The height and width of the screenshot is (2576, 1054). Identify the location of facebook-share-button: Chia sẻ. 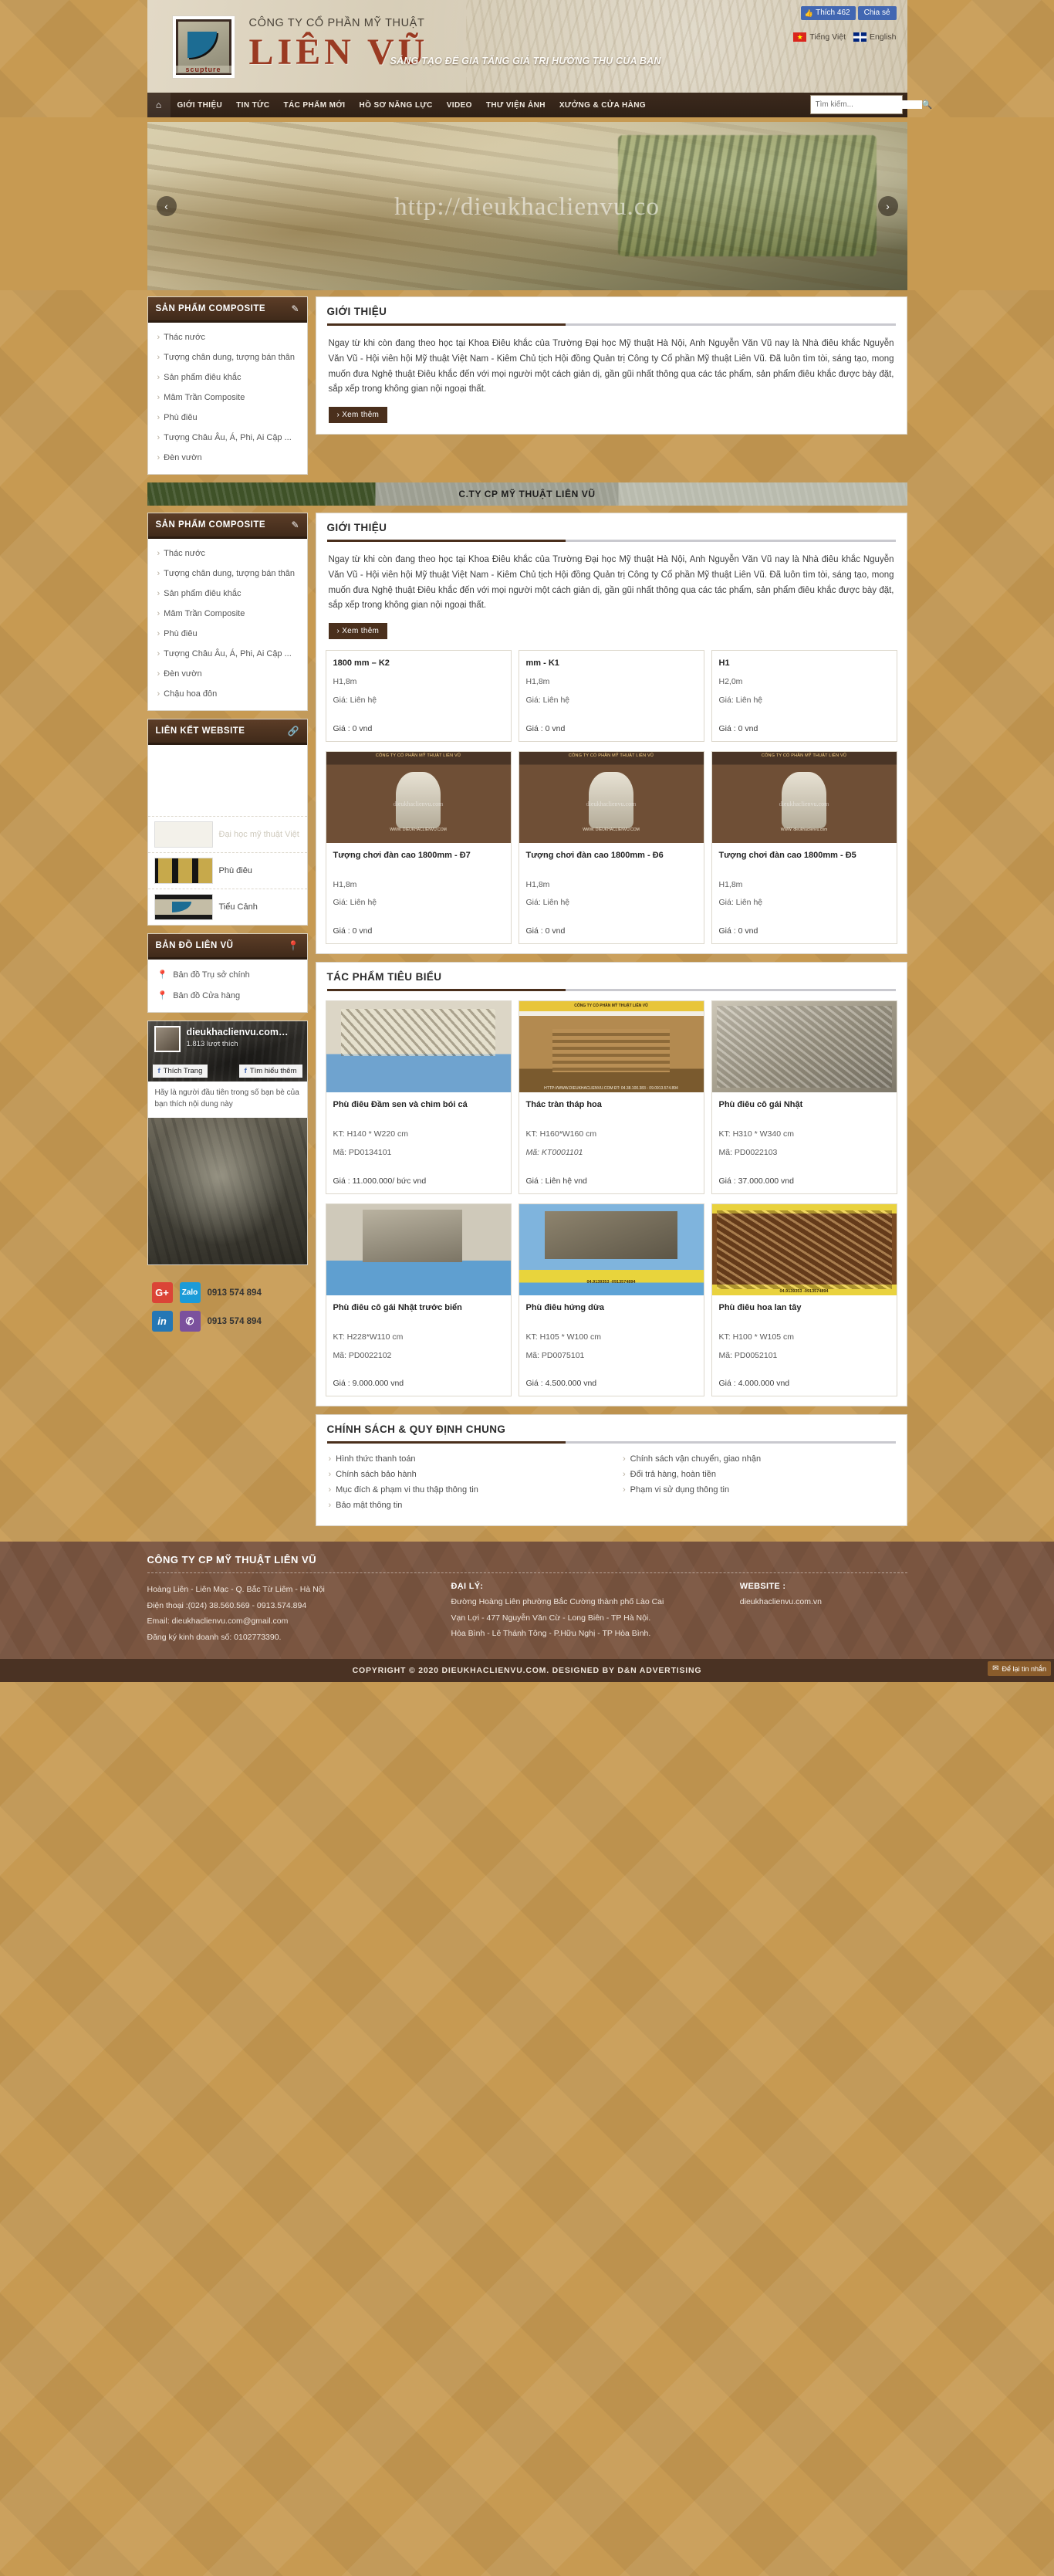
(877, 13).